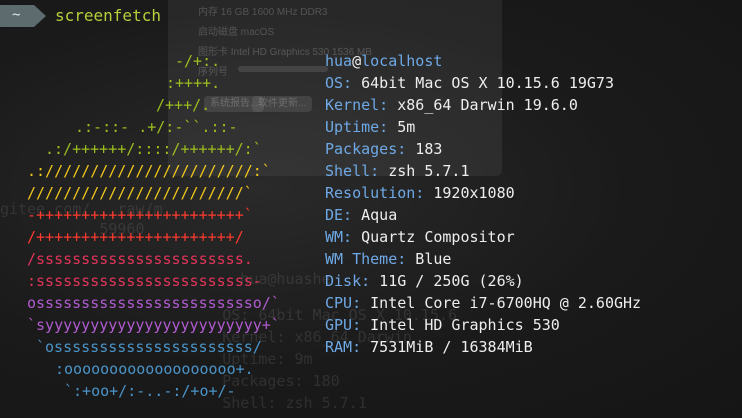  I want to click on info-value: 183, so click(424, 149).